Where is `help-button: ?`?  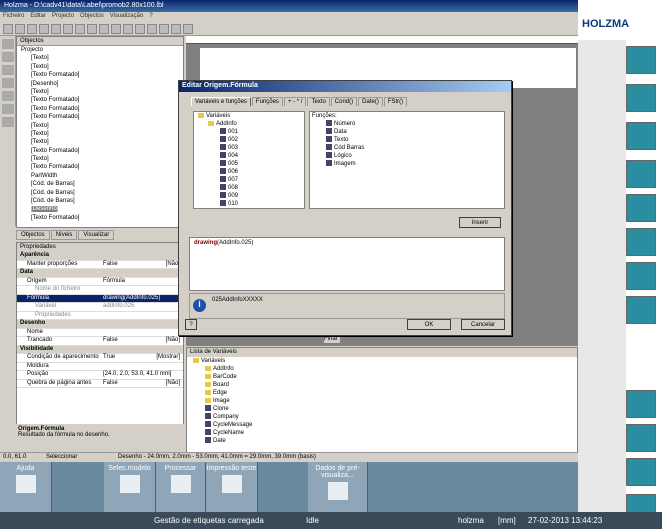 help-button: ? is located at coordinates (191, 324).